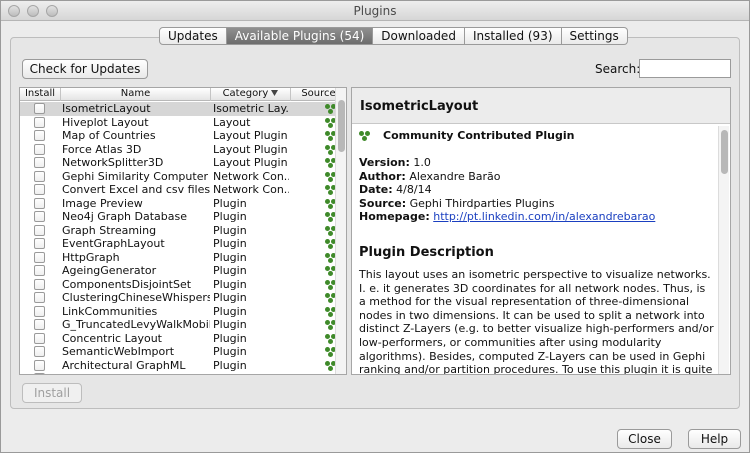 The width and height of the screenshot is (750, 453). Describe the element at coordinates (193, 36) in the screenshot. I see `tab-updates: Updates` at that location.